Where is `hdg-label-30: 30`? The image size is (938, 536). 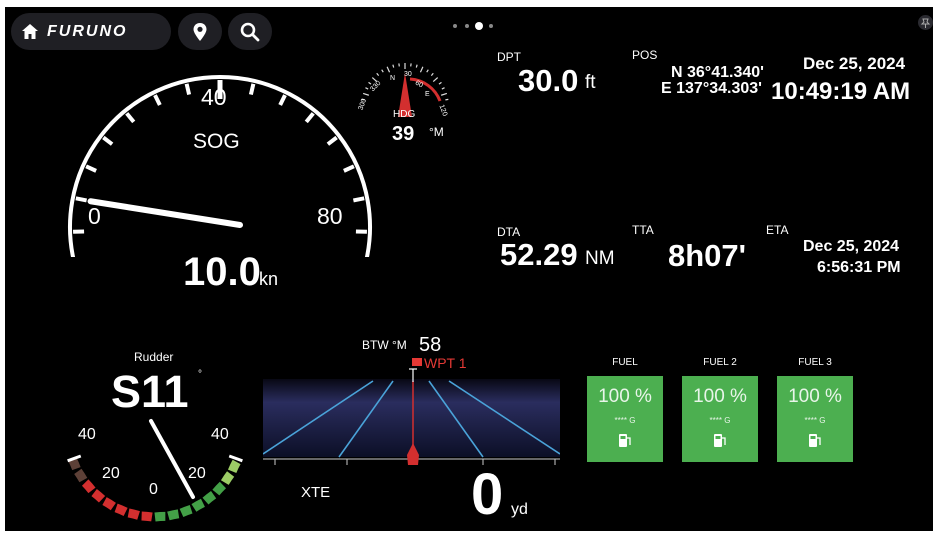 hdg-label-30: 30 is located at coordinates (408, 74).